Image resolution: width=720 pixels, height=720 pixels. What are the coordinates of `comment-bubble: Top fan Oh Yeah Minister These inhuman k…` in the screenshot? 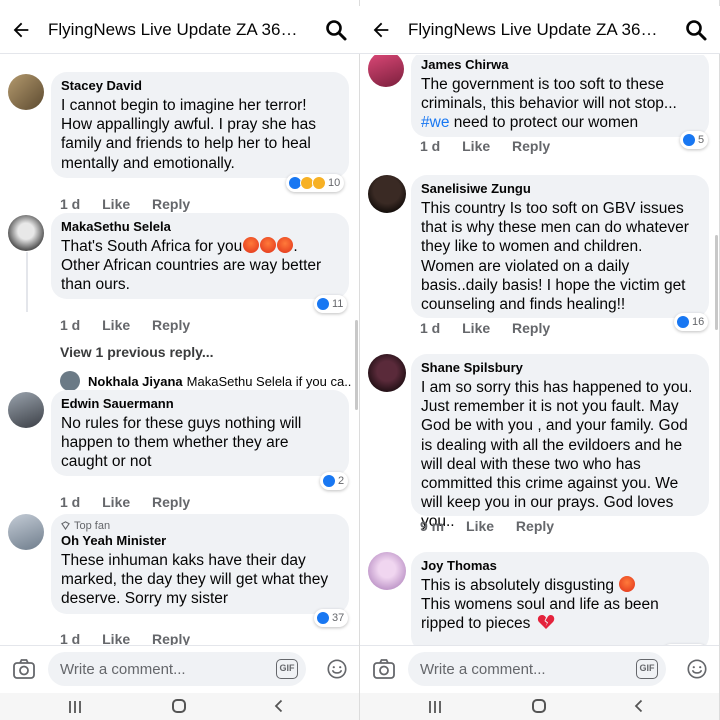 It's located at (200, 564).